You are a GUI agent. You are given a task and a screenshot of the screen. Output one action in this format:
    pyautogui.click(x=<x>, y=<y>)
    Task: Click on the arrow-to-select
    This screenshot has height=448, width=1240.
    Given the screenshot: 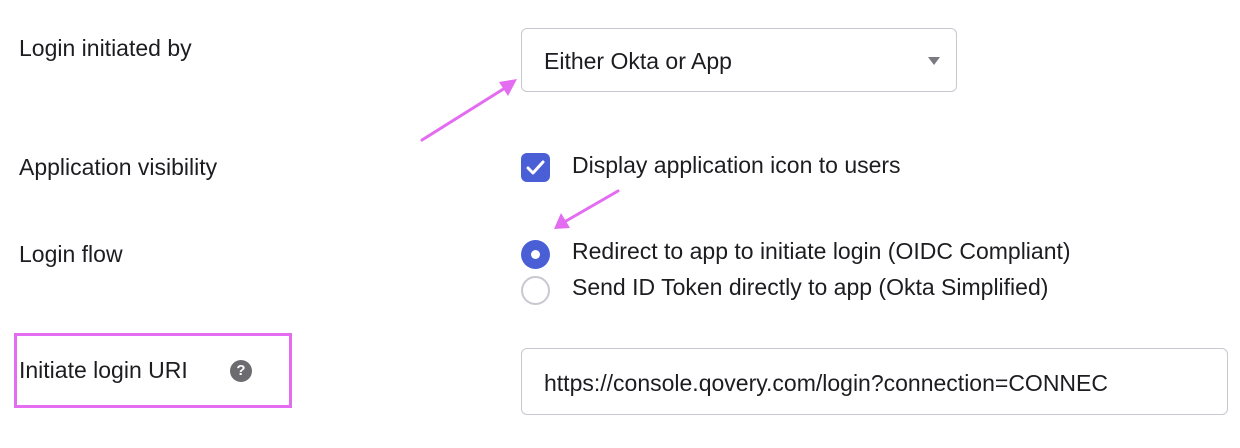 What is the action you would take?
    pyautogui.click(x=468, y=110)
    